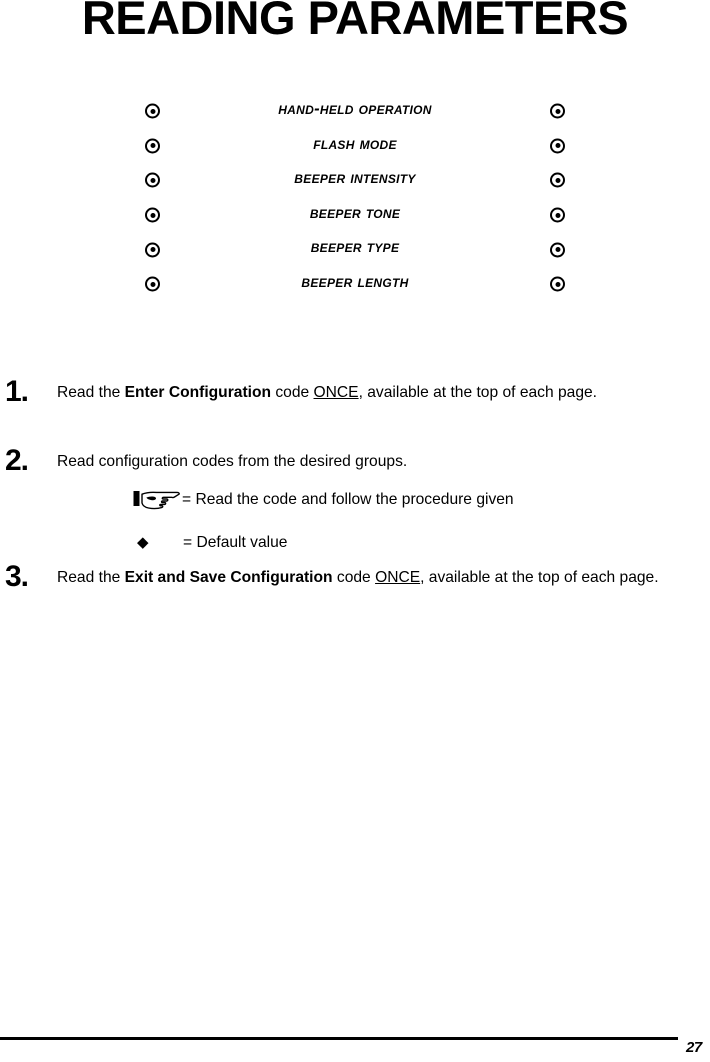  I want to click on step-number: 2., so click(17, 460).